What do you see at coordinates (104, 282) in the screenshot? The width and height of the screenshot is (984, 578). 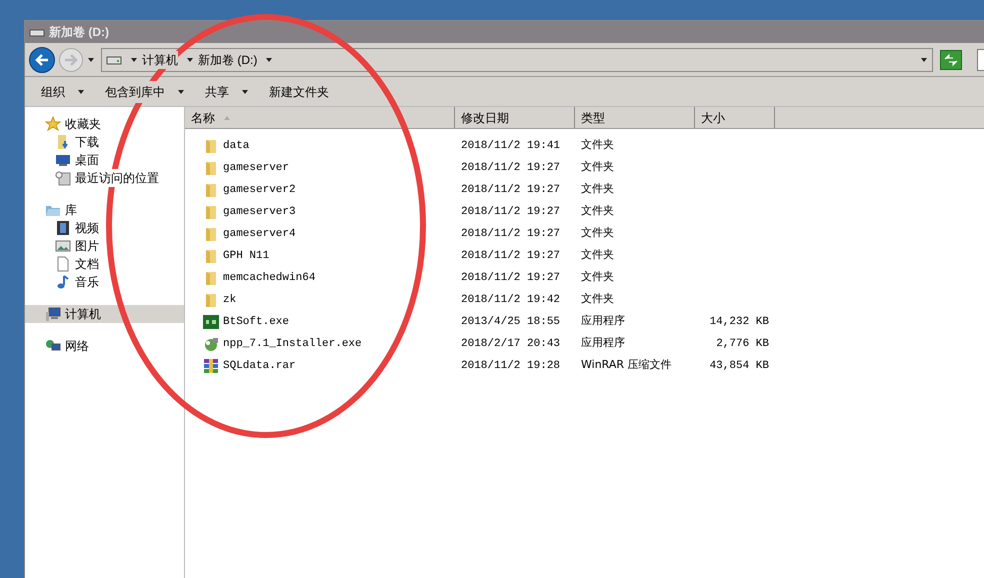 I see `nav-item: 音乐` at bounding box center [104, 282].